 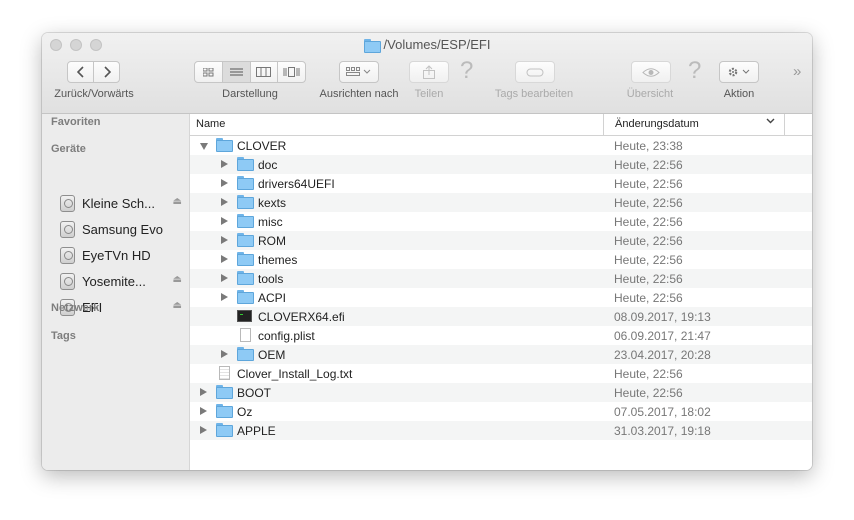 I want to click on folder-row: themes Heute, 22:56, so click(x=501, y=259).